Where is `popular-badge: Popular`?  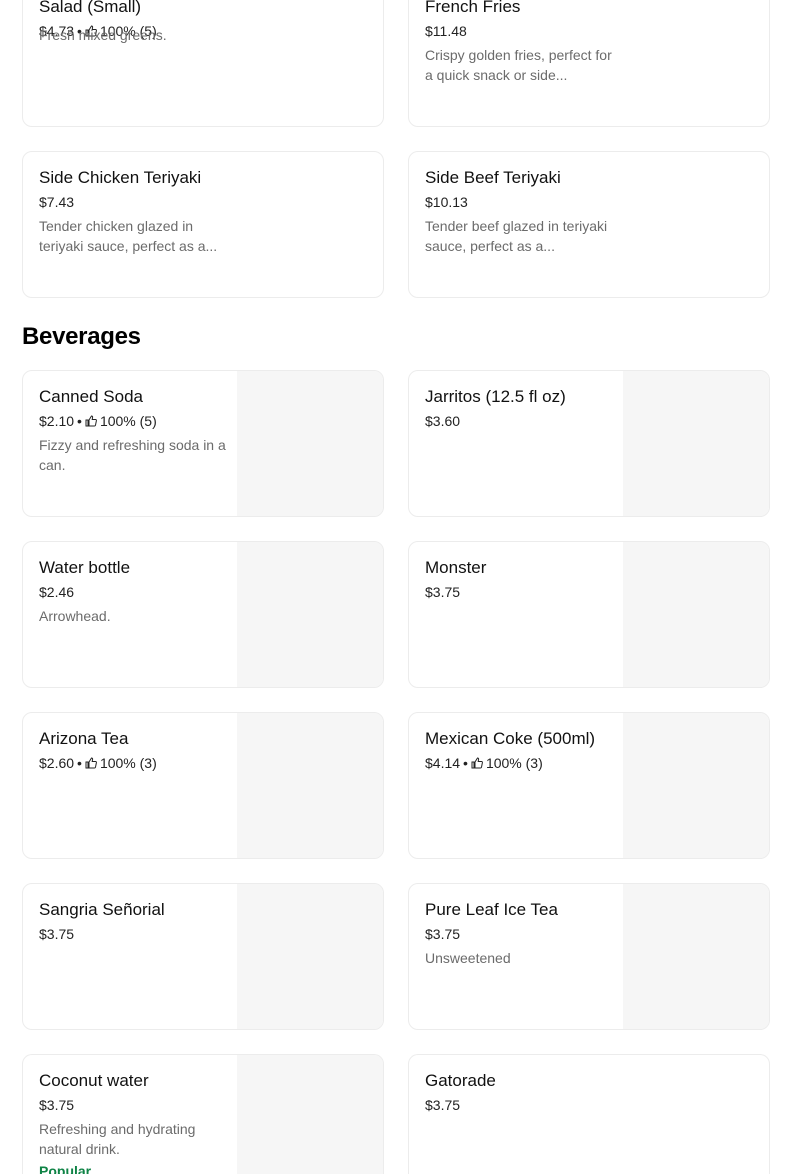
popular-badge: Popular is located at coordinates (65, 1168).